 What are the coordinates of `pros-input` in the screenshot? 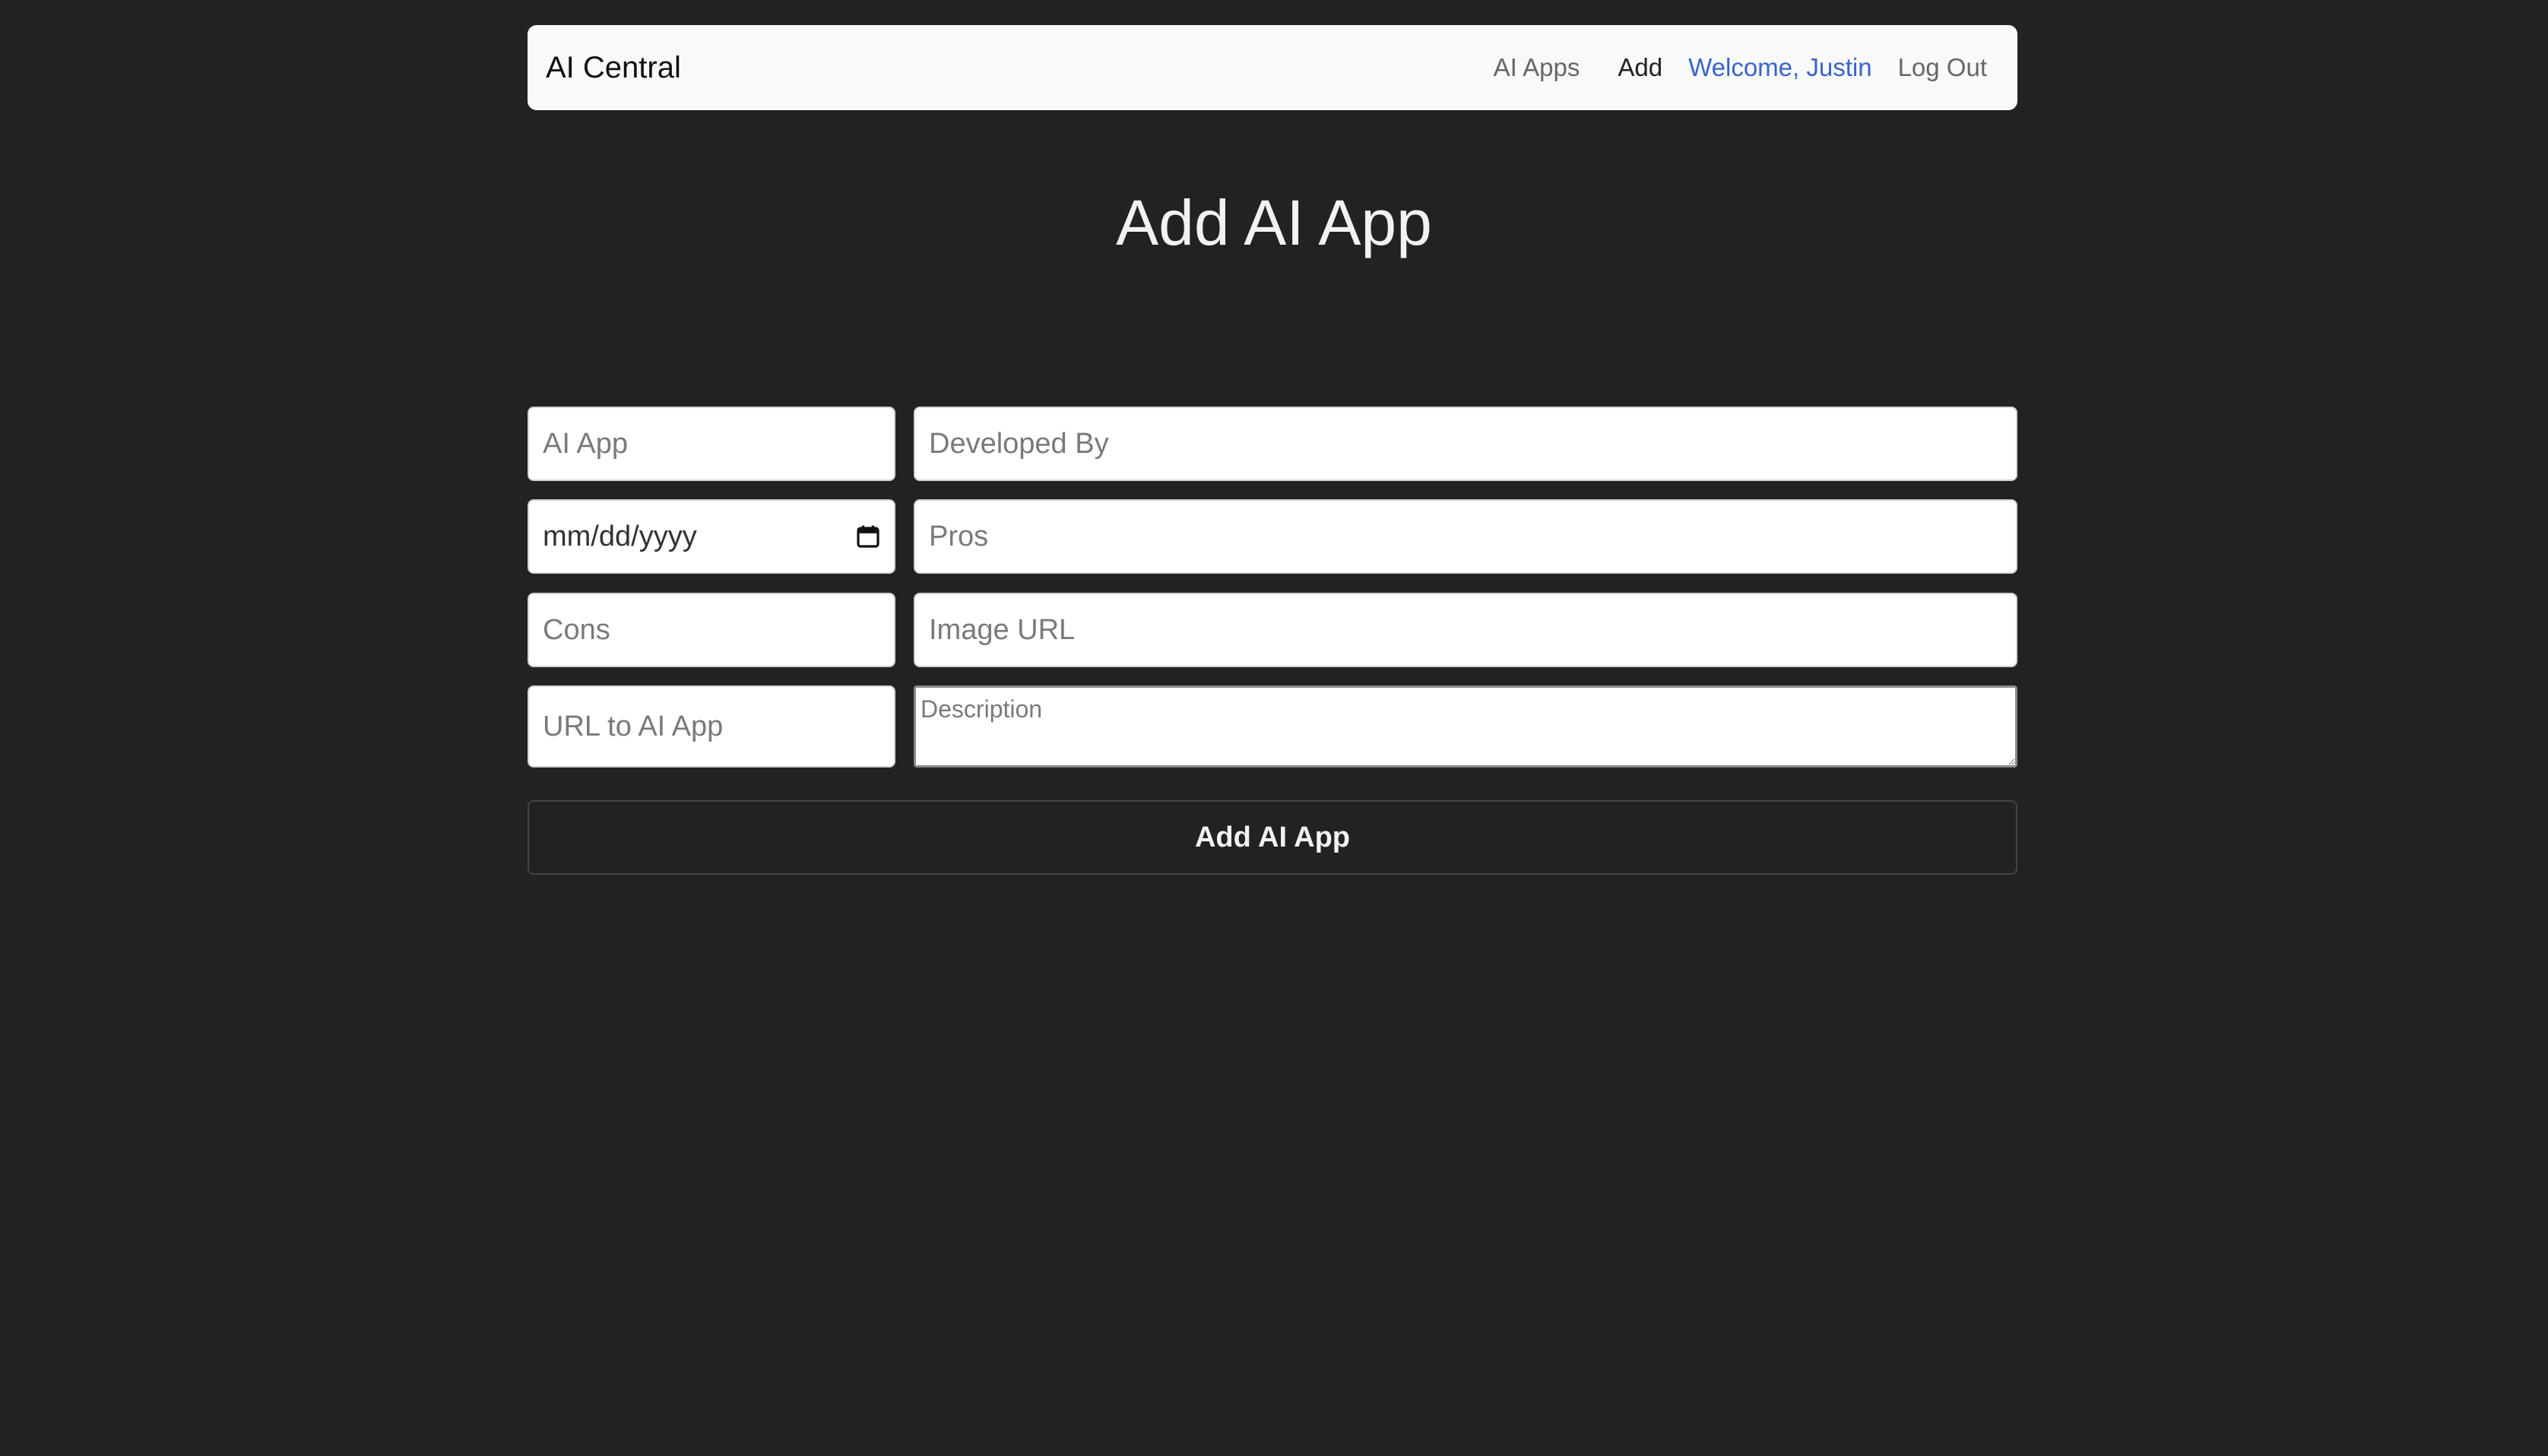 It's located at (1465, 536).